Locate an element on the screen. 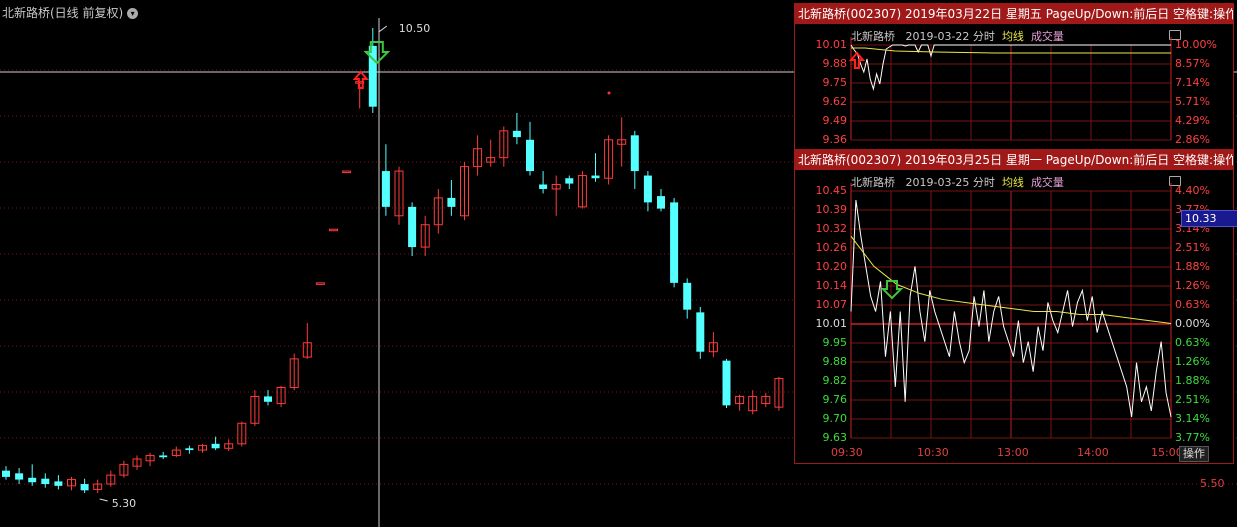 The height and width of the screenshot is (527, 1237). price-axis-label: 9.49 is located at coordinates (835, 120).